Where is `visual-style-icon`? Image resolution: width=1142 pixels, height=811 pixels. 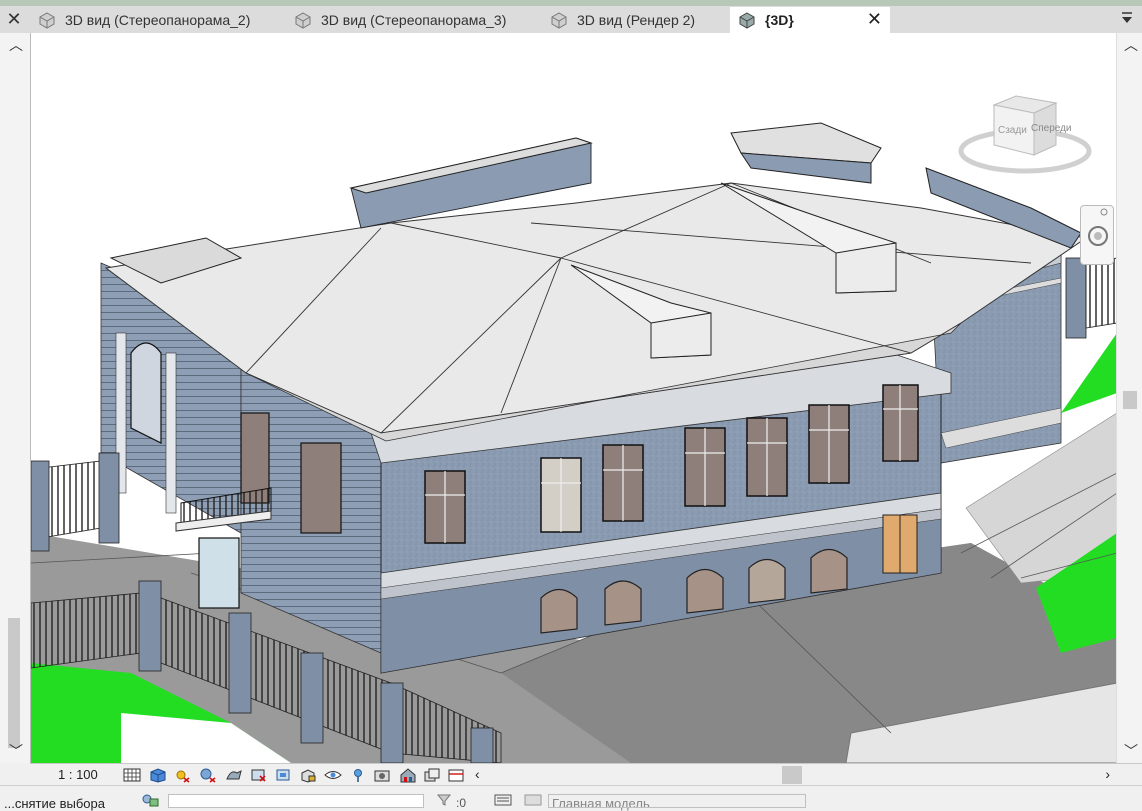
visual-style-icon is located at coordinates (158, 775).